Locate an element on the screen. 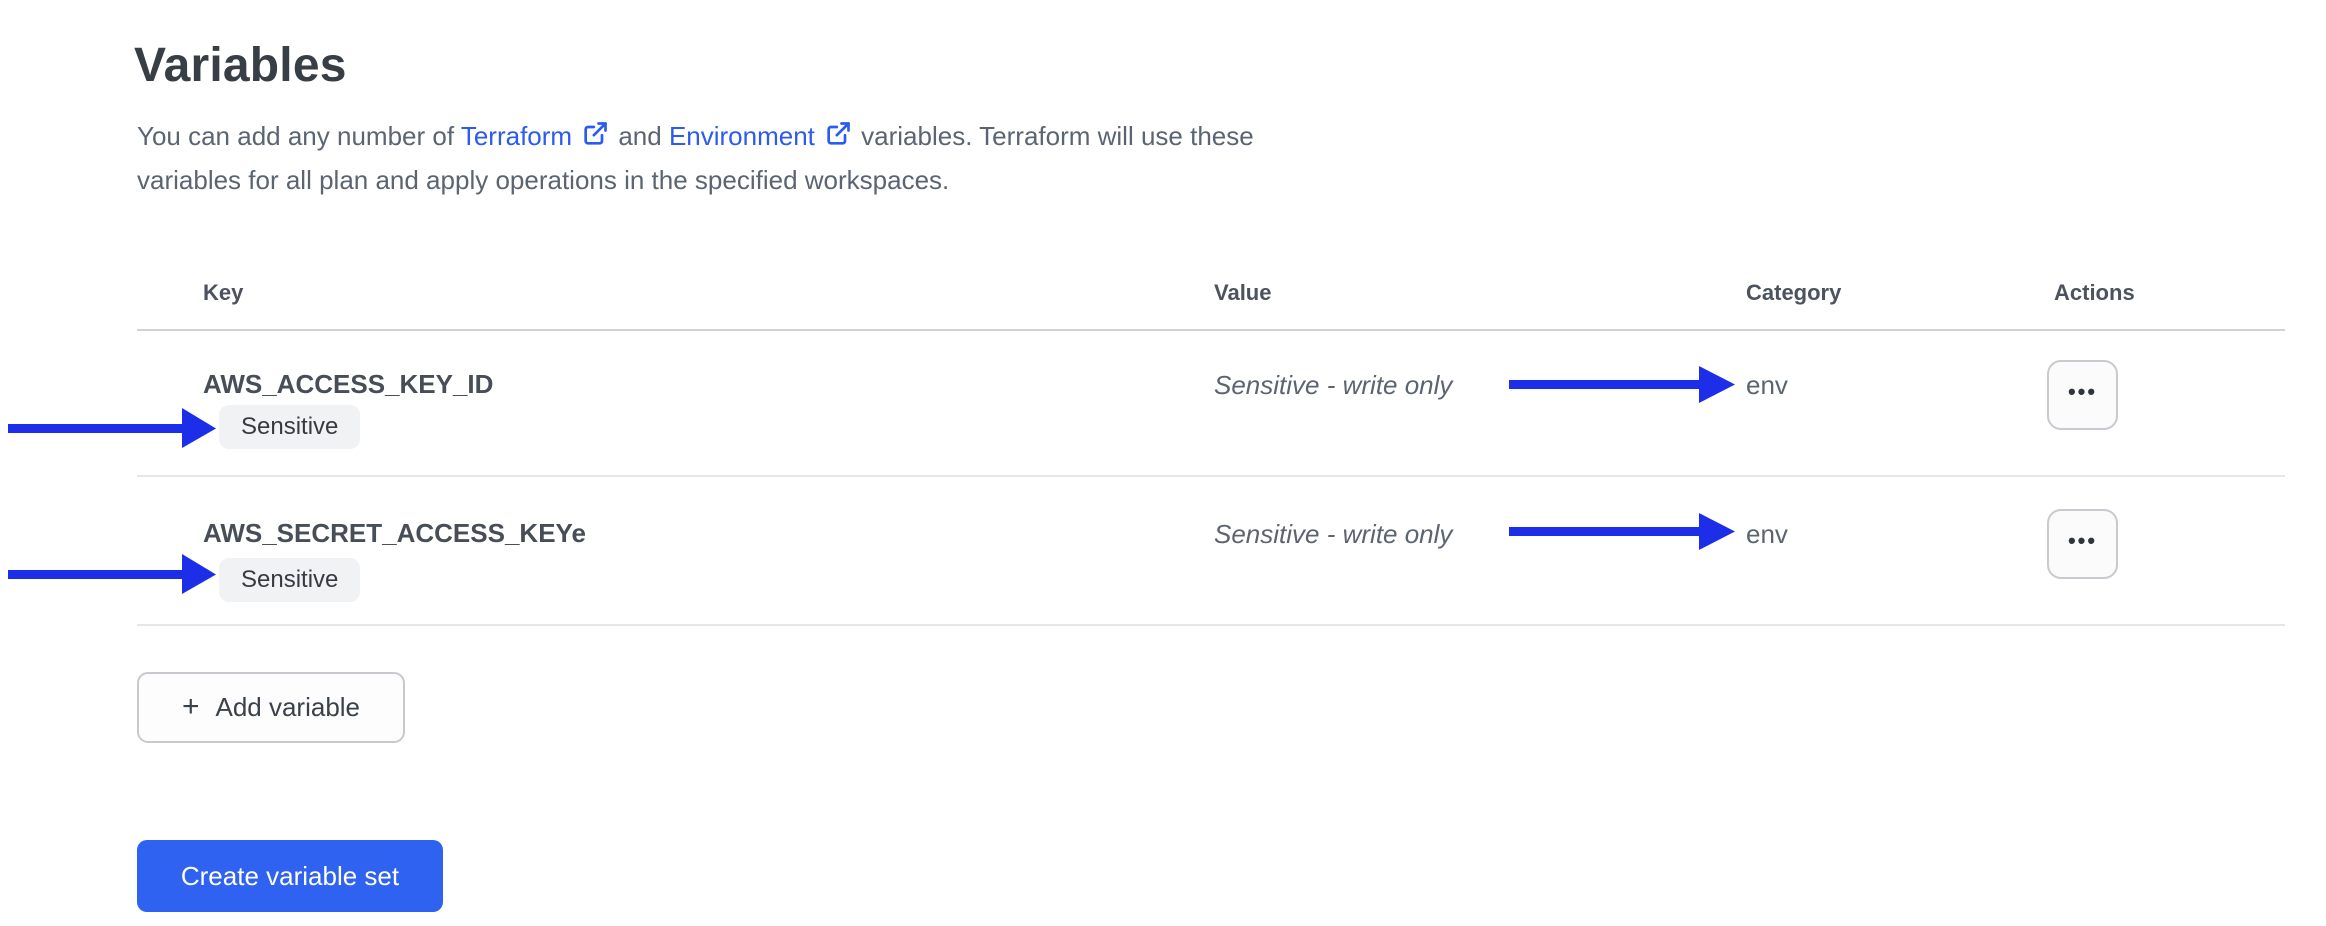 This screenshot has width=2326, height=926. create-variable-set-button: Create variable set is located at coordinates (290, 876).